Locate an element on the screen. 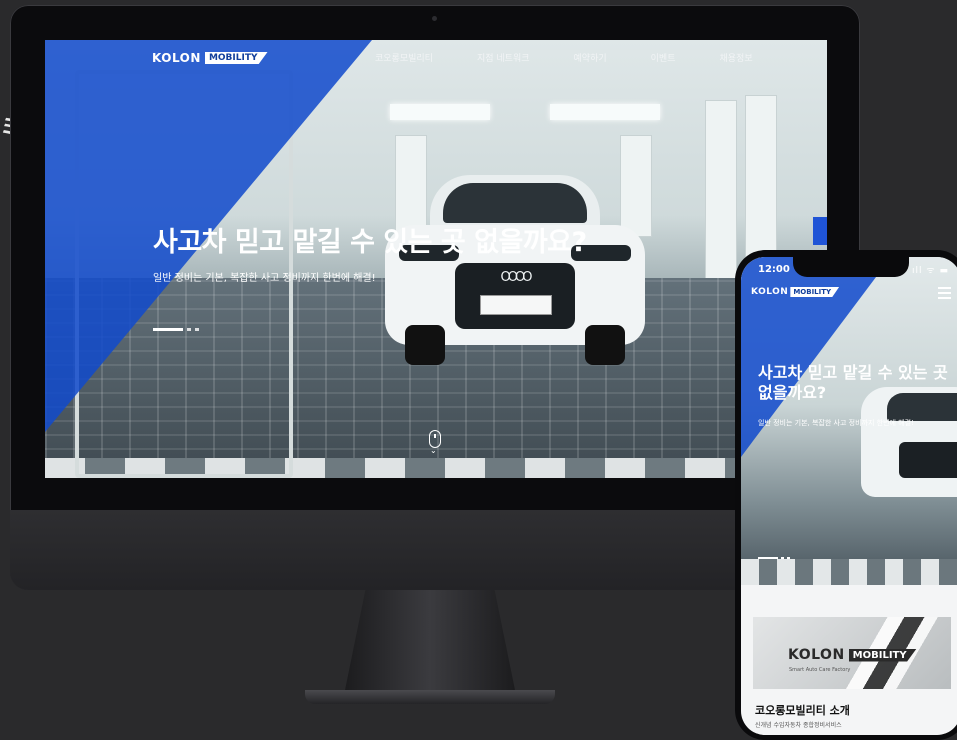 This screenshot has width=957, height=740. slide-indicator is located at coordinates (176, 329).